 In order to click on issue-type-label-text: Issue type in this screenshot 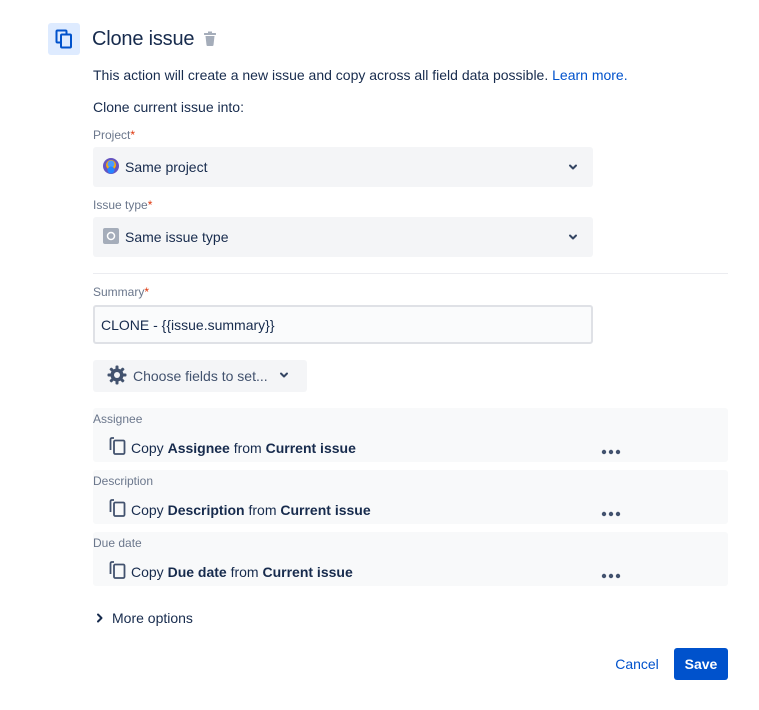, I will do `click(120, 205)`.